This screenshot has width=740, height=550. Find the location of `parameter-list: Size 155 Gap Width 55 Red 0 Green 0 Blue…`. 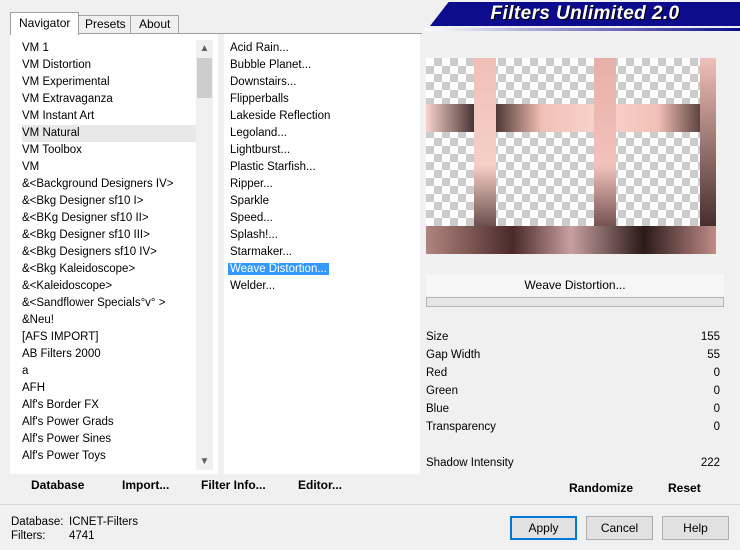

parameter-list: Size 155 Gap Width 55 Red 0 Green 0 Blue… is located at coordinates (575, 382).